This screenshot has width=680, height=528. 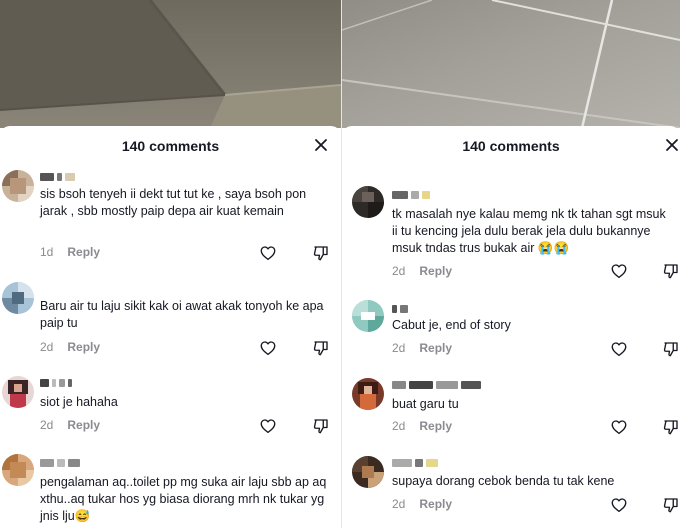 I want to click on comment-meta: 1d Reply, so click(x=70, y=252).